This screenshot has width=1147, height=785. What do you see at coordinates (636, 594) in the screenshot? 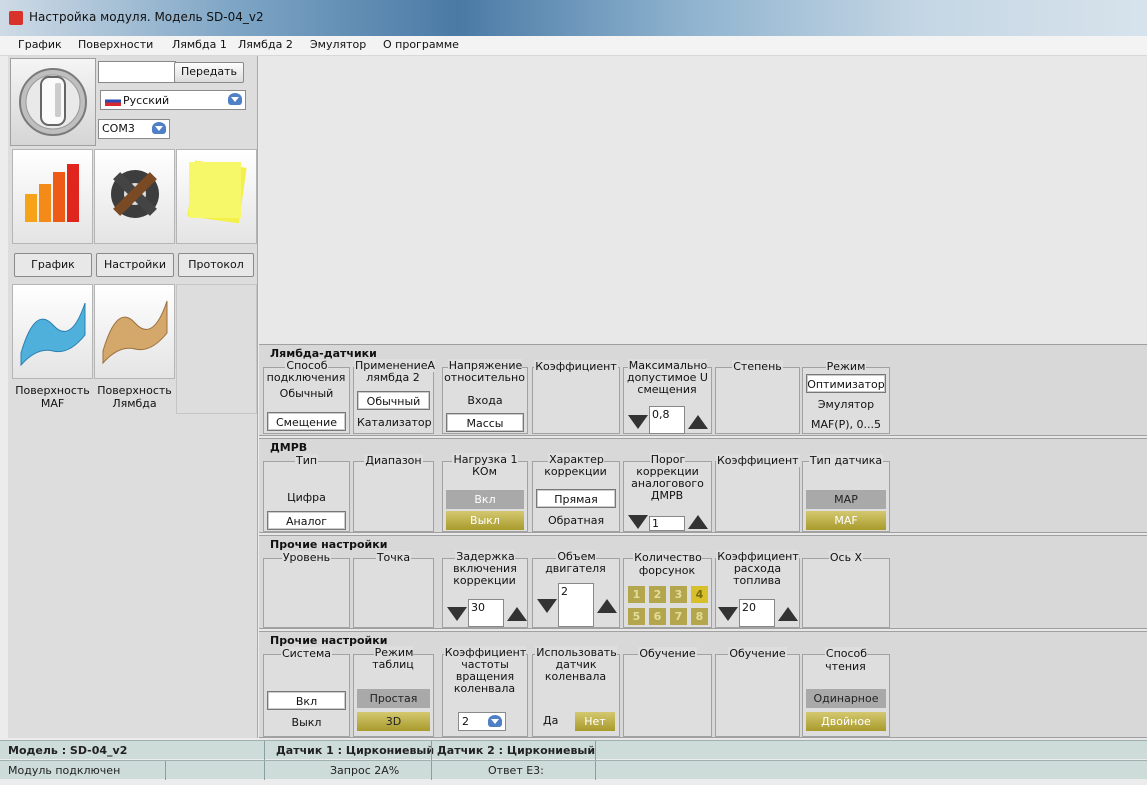
I see `injector-1: 1` at bounding box center [636, 594].